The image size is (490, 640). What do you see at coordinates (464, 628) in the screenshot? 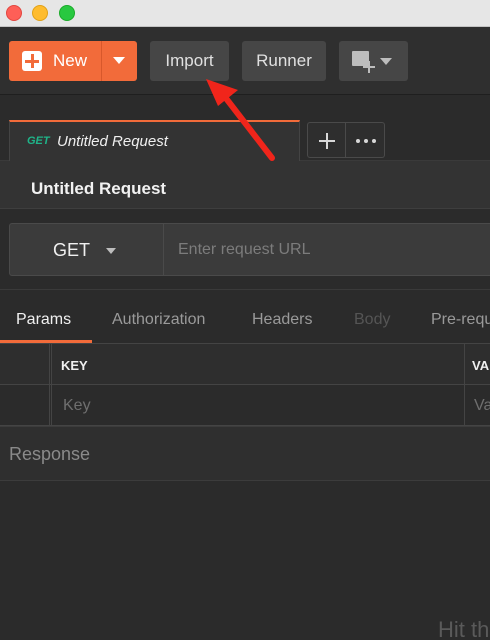
I see `response-hint-text: Hit th` at bounding box center [464, 628].